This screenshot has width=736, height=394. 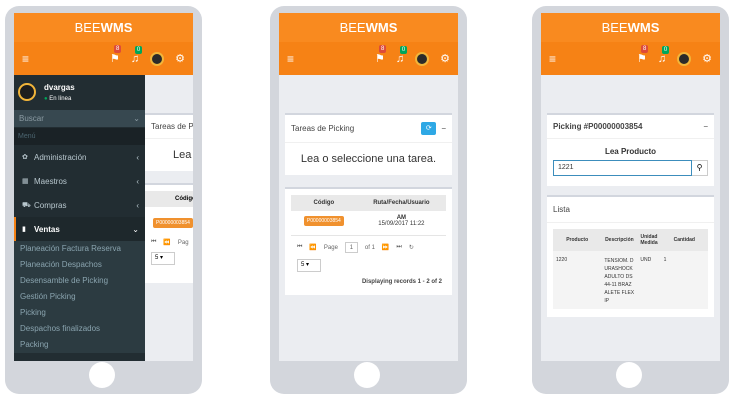 What do you see at coordinates (385, 247) in the screenshot?
I see `next-page-icon: ⏩` at bounding box center [385, 247].